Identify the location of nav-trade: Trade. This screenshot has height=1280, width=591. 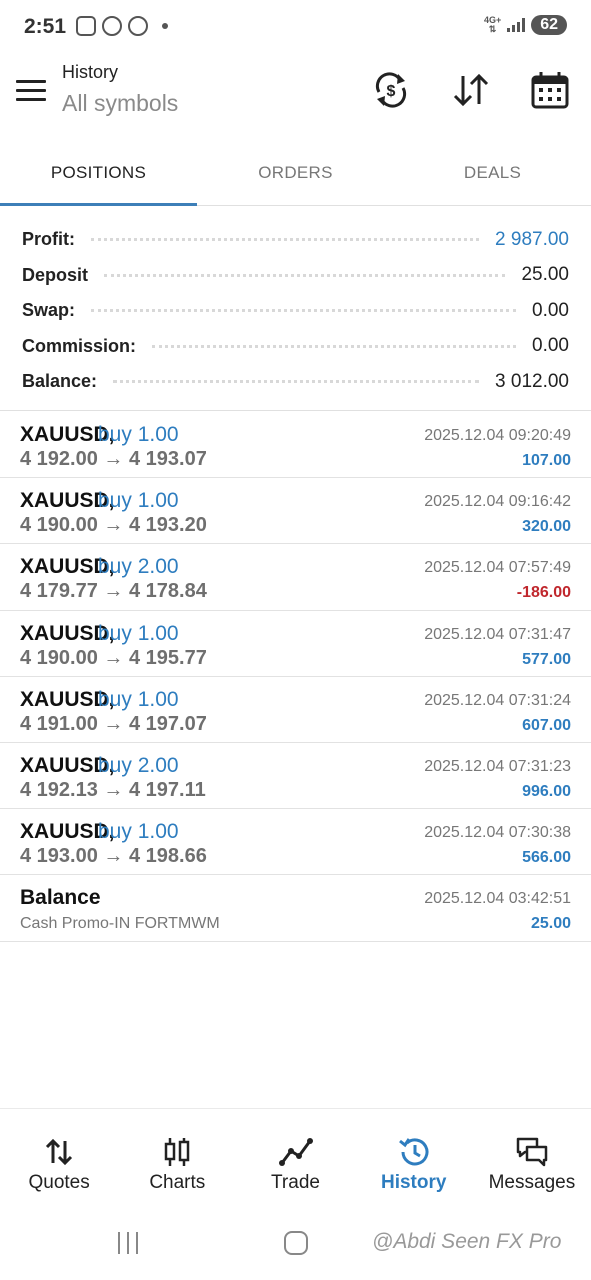
(295, 1156).